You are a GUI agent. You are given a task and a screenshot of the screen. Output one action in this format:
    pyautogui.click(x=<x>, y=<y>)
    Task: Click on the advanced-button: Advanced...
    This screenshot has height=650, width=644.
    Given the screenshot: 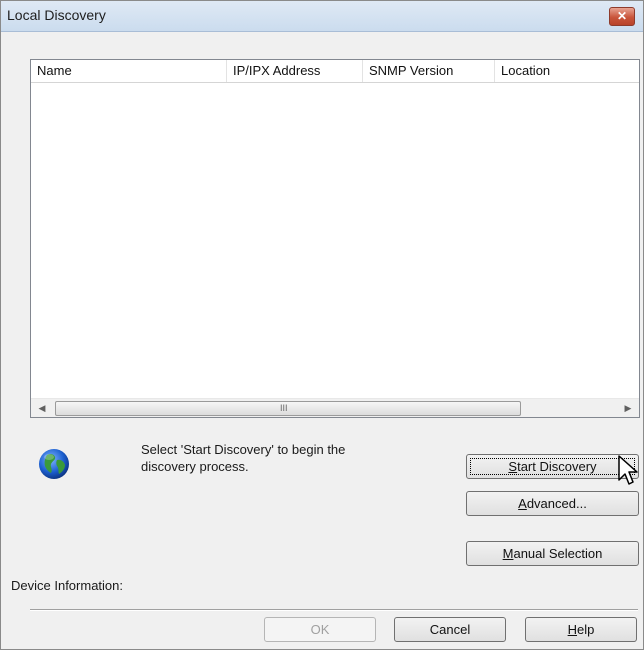 What is the action you would take?
    pyautogui.click(x=552, y=503)
    